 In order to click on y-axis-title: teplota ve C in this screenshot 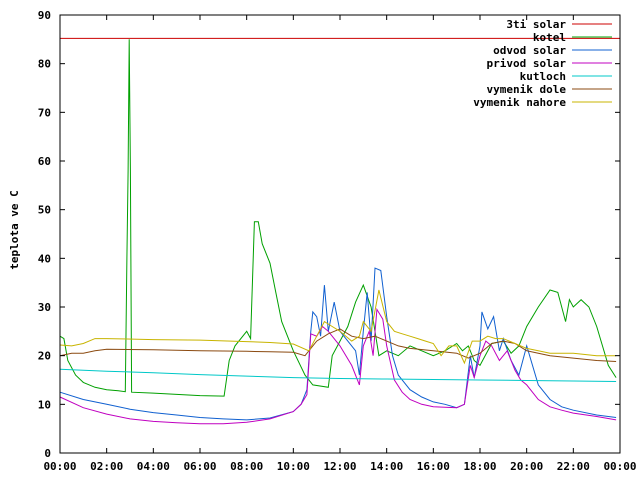, I will do `click(14, 229)`.